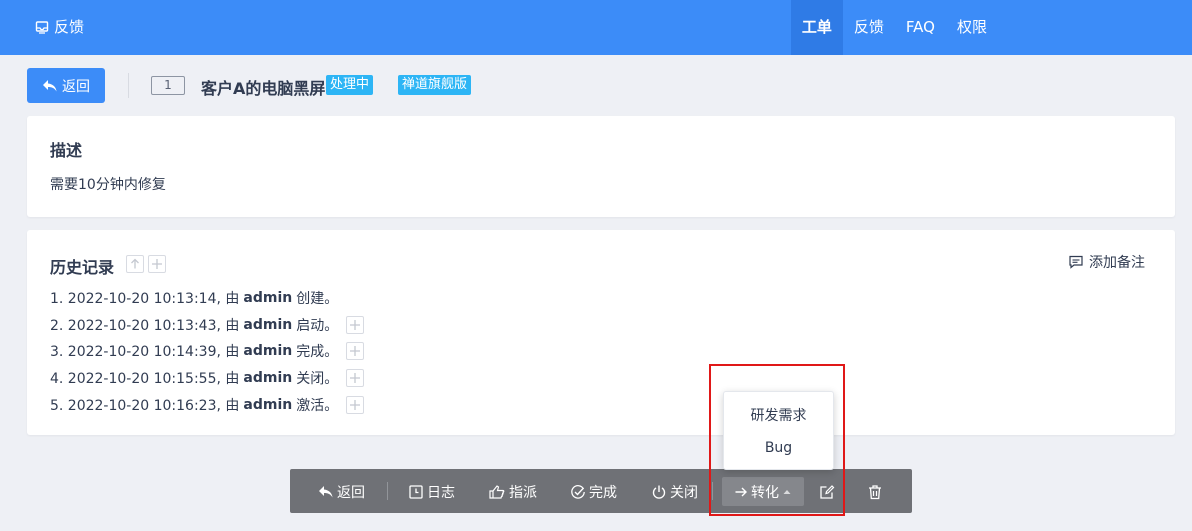 Image resolution: width=1192 pixels, height=531 pixels. What do you see at coordinates (778, 448) in the screenshot?
I see `convert-option-bug: Bug` at bounding box center [778, 448].